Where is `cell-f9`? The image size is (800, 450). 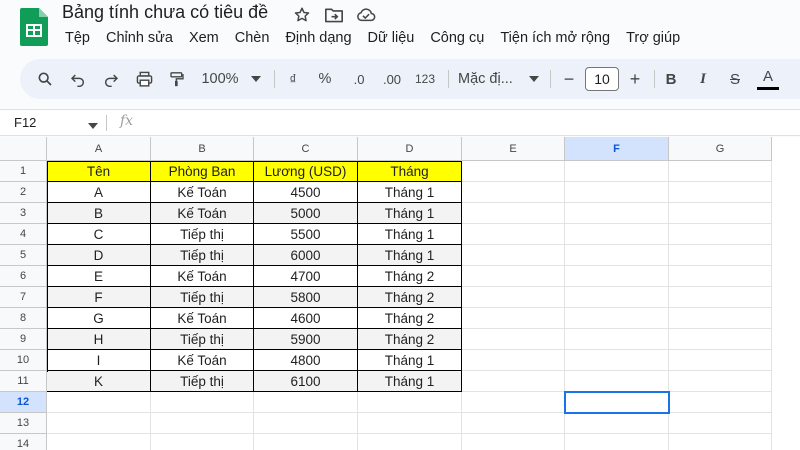 cell-f9 is located at coordinates (617, 339).